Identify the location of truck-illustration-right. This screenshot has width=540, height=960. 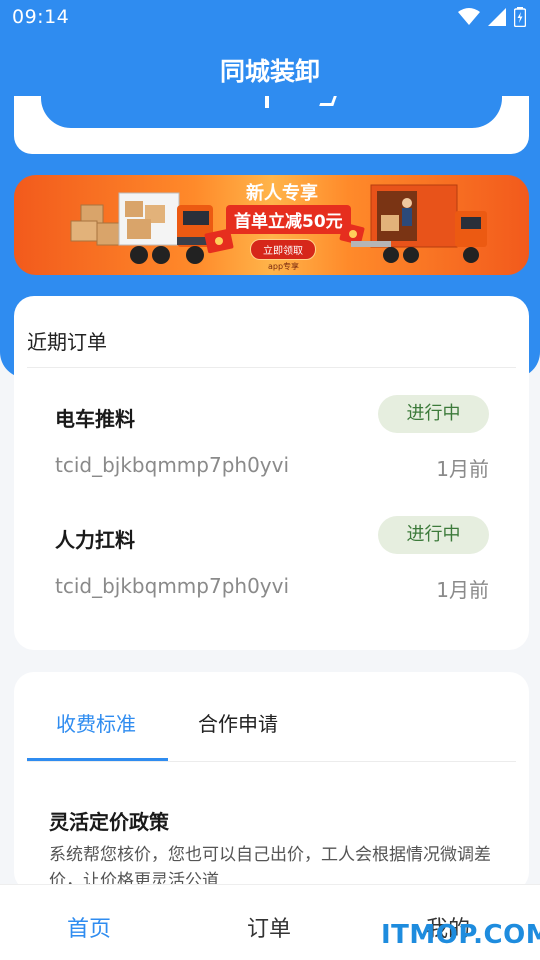
(419, 223).